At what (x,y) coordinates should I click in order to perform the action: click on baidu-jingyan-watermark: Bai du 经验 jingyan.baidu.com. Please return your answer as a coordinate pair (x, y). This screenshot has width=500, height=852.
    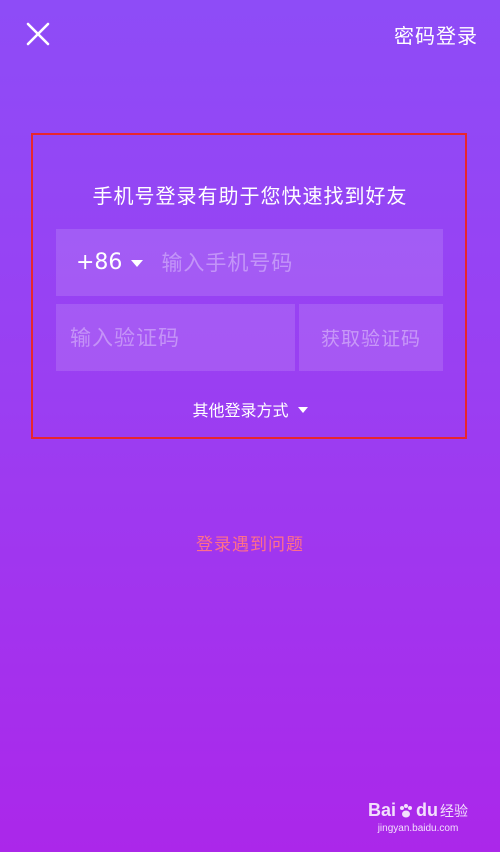
    Looking at the image, I should click on (418, 817).